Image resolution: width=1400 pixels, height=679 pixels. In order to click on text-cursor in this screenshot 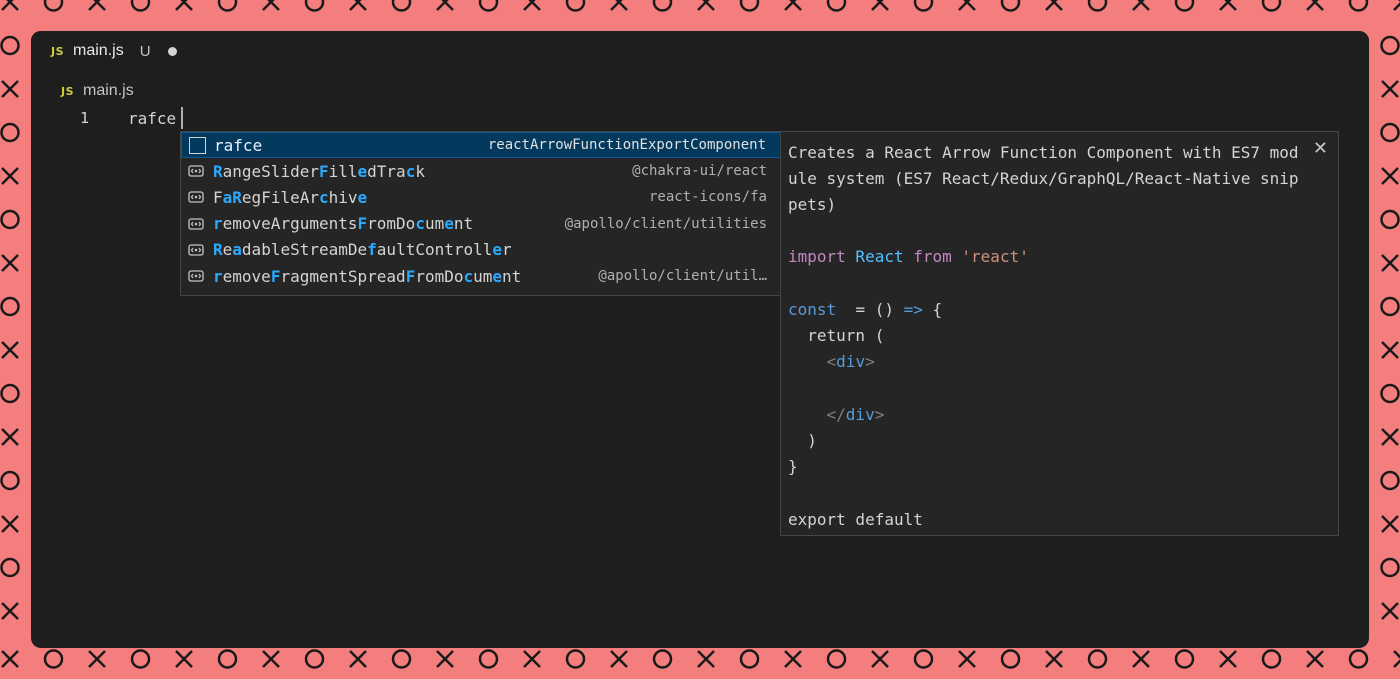, I will do `click(182, 118)`.